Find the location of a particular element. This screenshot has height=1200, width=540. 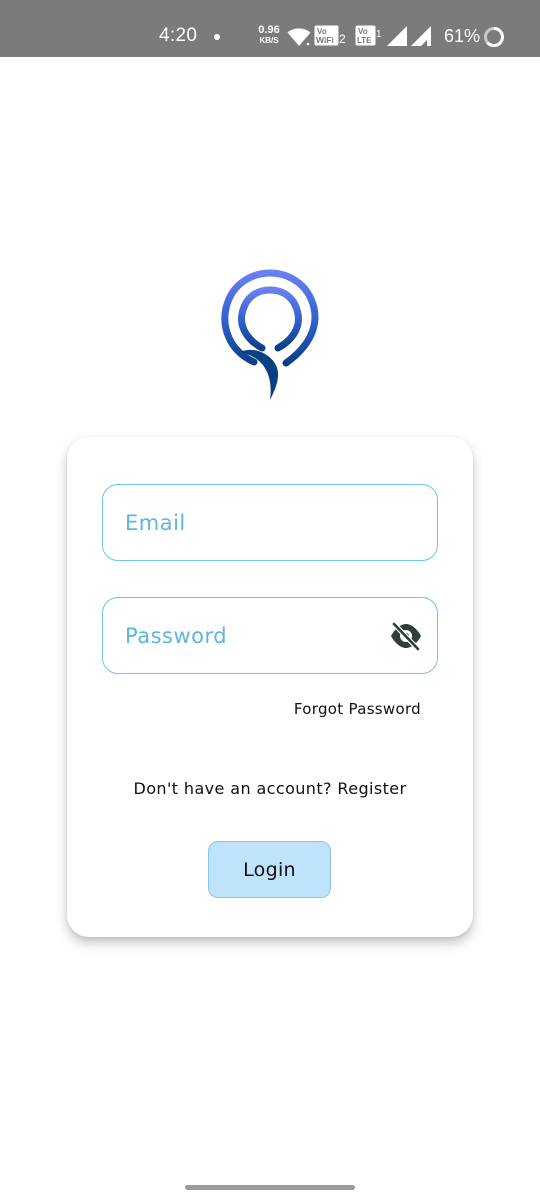

svg-text: 1 is located at coordinates (379, 34).